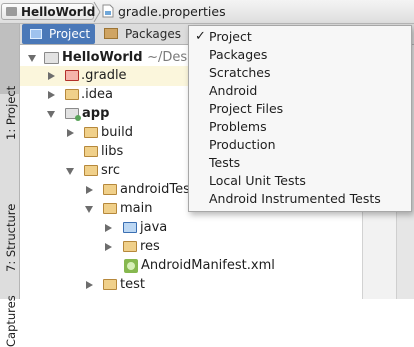 This screenshot has height=347, width=414. Describe the element at coordinates (130, 227) in the screenshot. I see `source-folder-icon` at that location.